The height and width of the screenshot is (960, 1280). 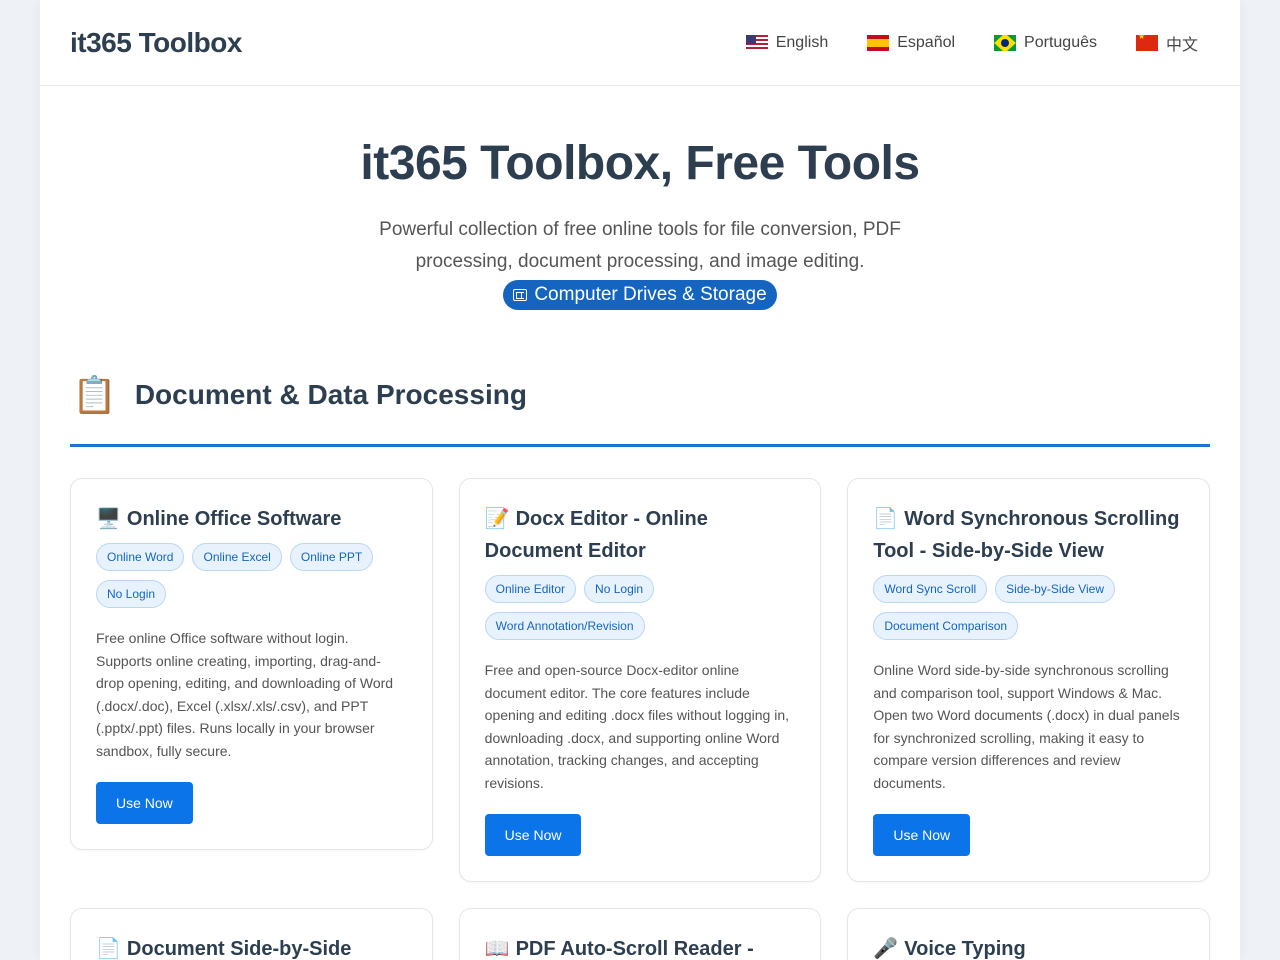 I want to click on tag: Online Editor, so click(x=530, y=589).